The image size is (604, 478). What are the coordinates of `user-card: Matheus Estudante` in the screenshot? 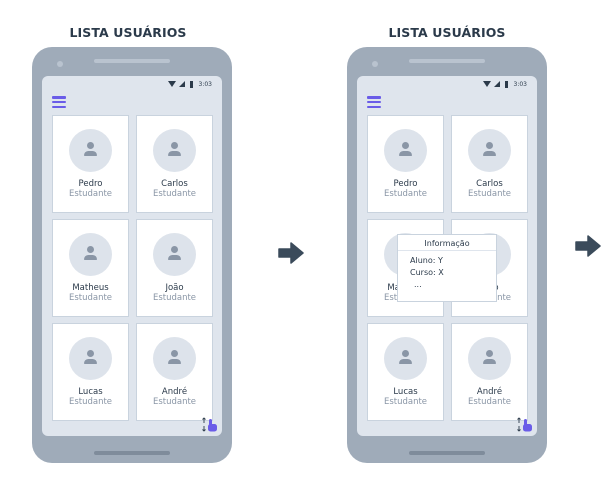 It's located at (90, 268).